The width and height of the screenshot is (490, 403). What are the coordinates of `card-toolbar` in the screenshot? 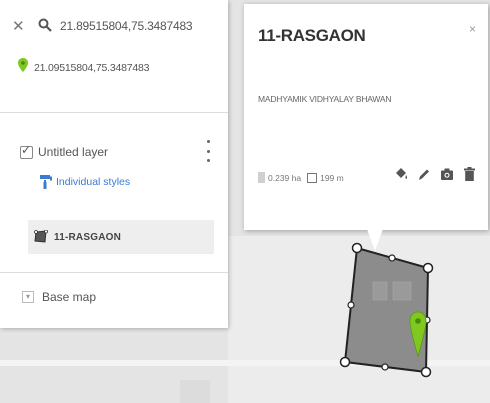 It's located at (434, 176).